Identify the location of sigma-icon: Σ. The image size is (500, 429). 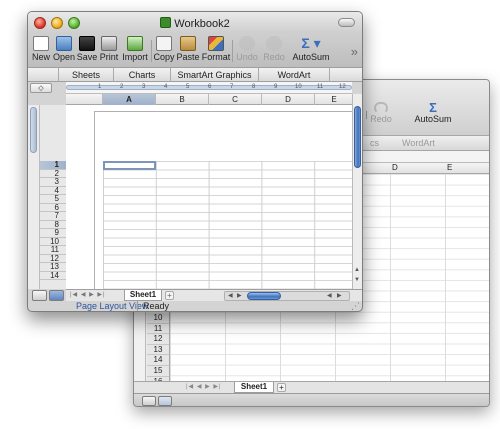
(433, 107).